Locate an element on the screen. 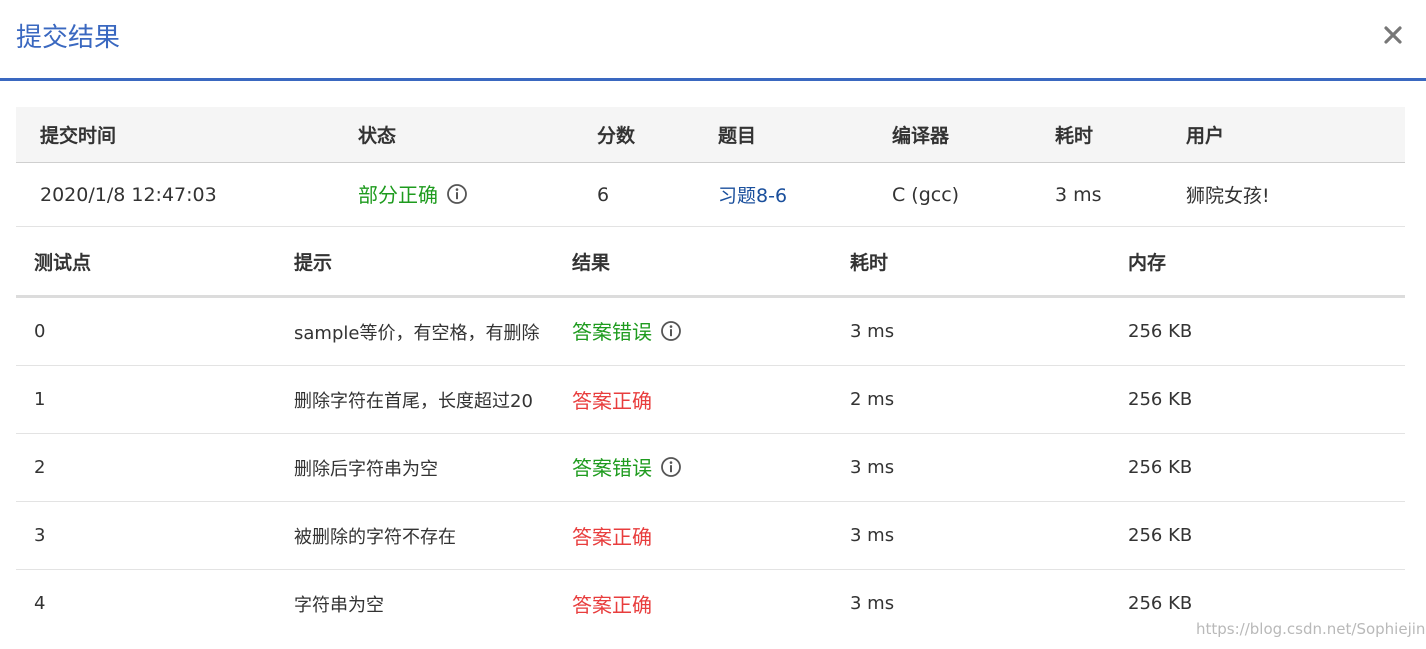 The width and height of the screenshot is (1426, 649). test-case-id: 4 is located at coordinates (40, 603).